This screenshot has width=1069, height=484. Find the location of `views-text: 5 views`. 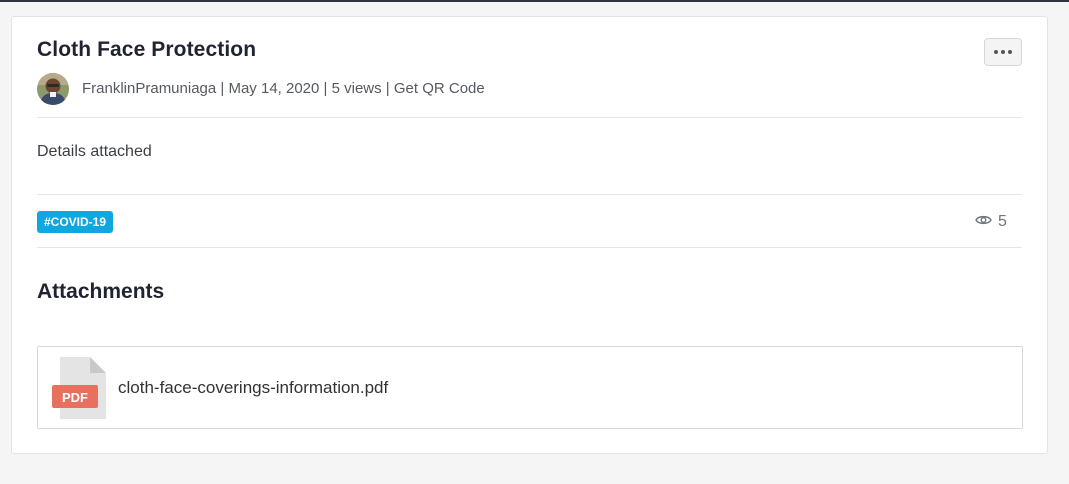

views-text: 5 views is located at coordinates (356, 88).